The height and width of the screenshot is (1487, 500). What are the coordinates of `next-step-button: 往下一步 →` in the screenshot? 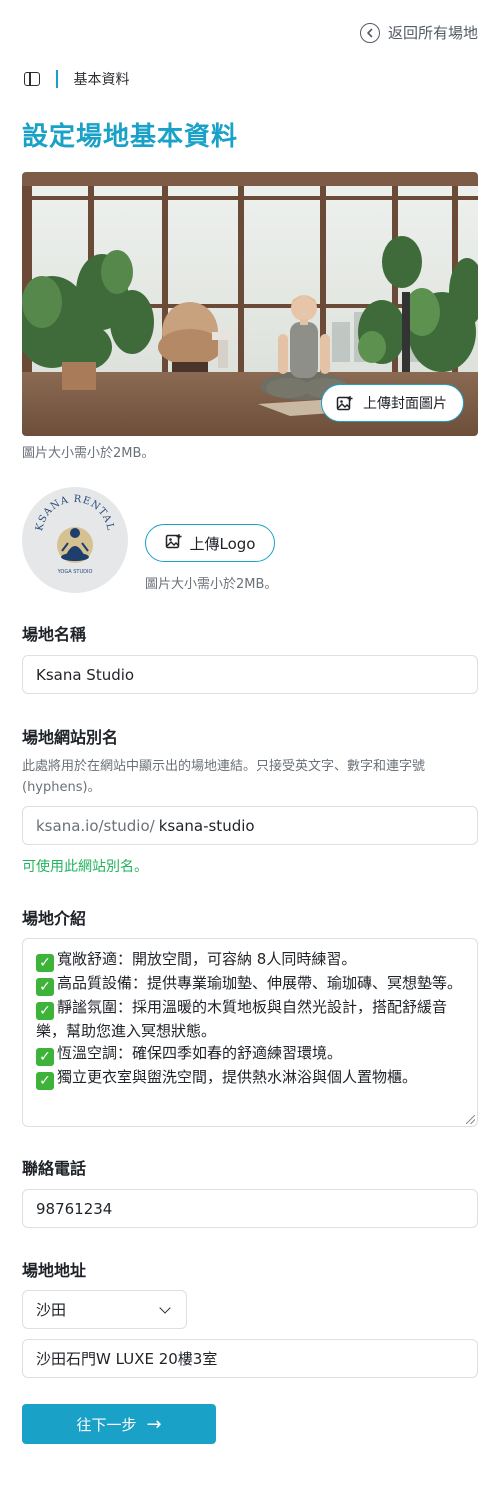 It's located at (119, 1424).